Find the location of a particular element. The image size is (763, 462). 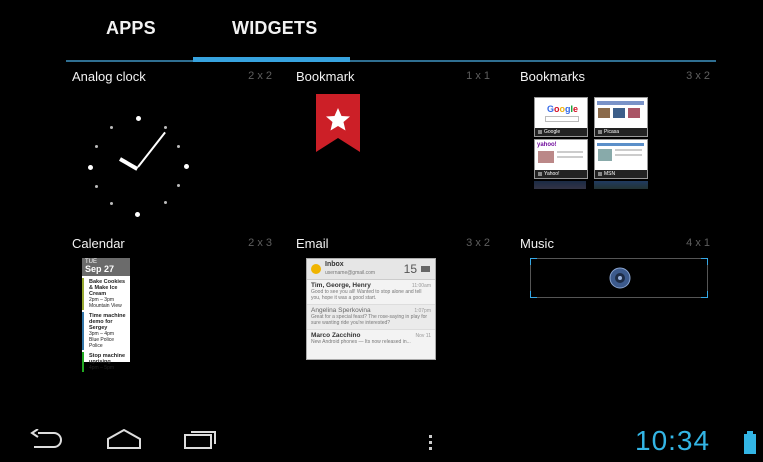

widget-title: Email is located at coordinates (312, 243).